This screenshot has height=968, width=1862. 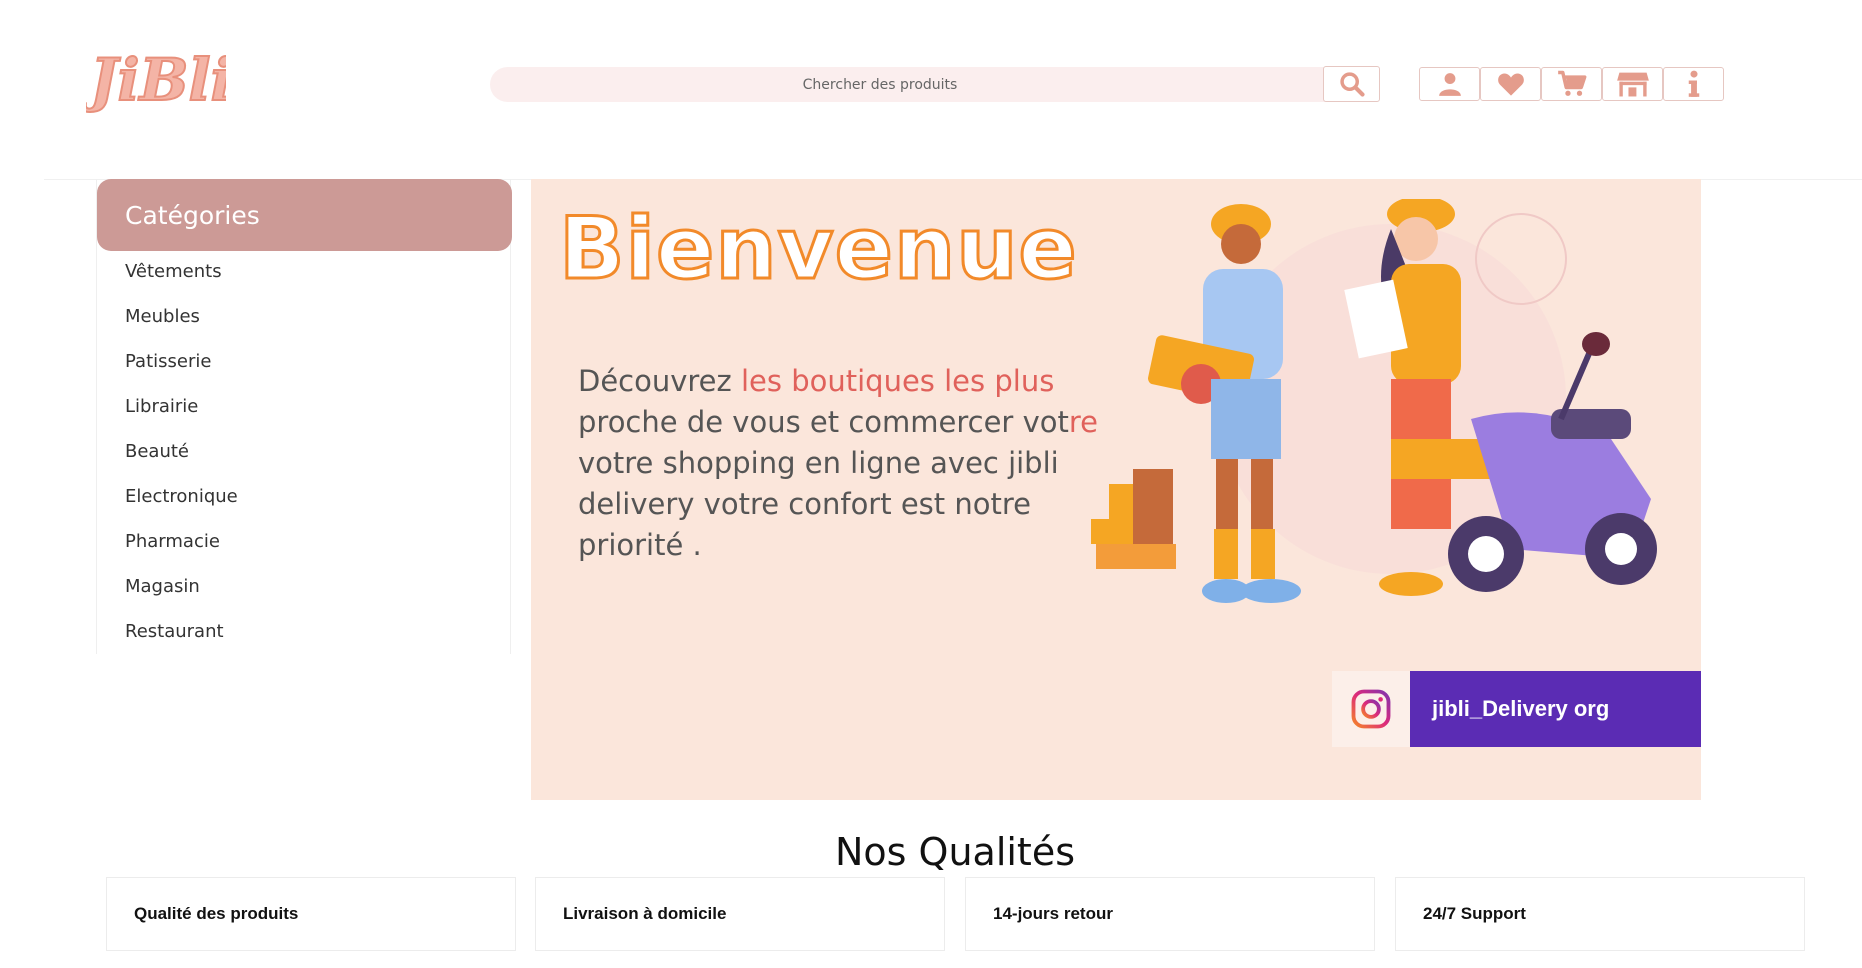 I want to click on qualities-title: Nos Qualités, so click(x=955, y=852).